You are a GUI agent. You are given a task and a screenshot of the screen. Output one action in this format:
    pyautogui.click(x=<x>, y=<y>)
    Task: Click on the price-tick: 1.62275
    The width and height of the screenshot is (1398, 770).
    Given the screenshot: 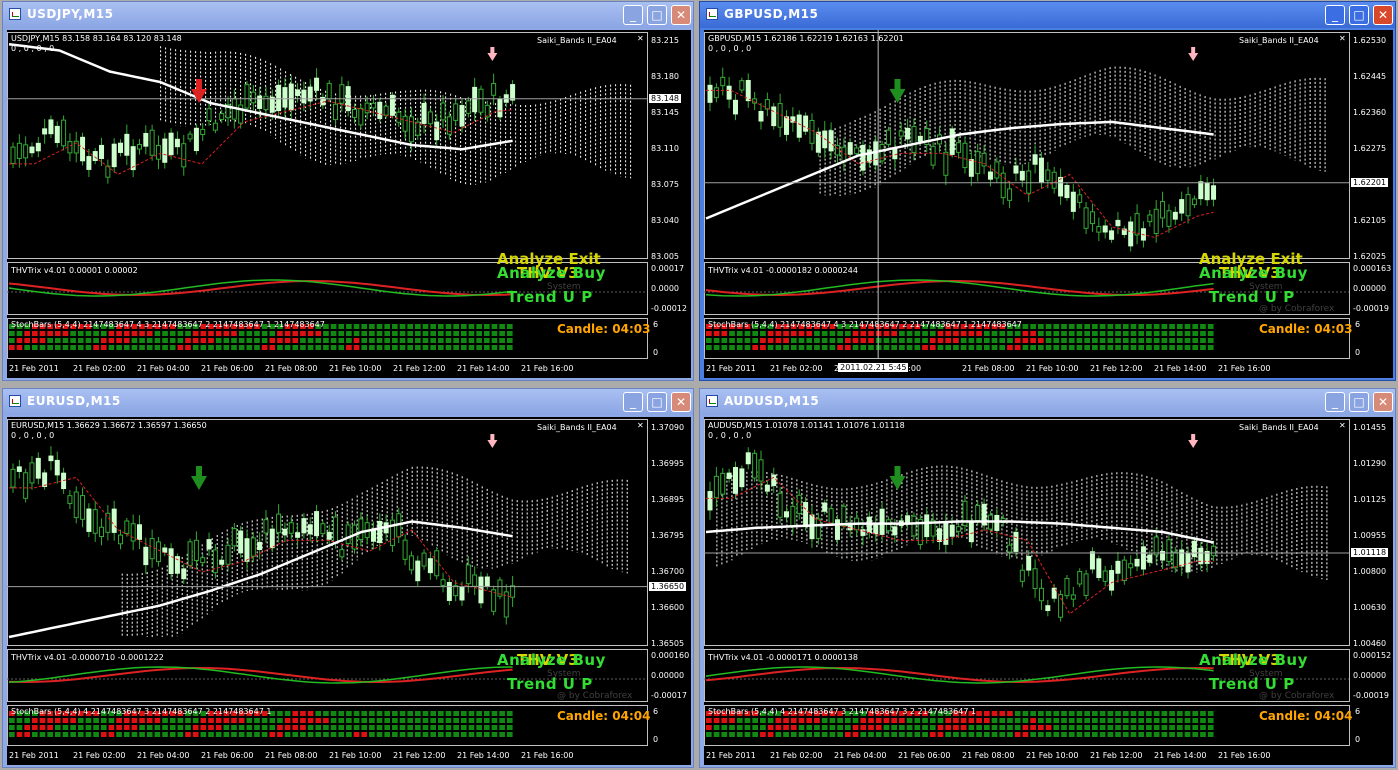 What is the action you would take?
    pyautogui.click(x=1370, y=148)
    